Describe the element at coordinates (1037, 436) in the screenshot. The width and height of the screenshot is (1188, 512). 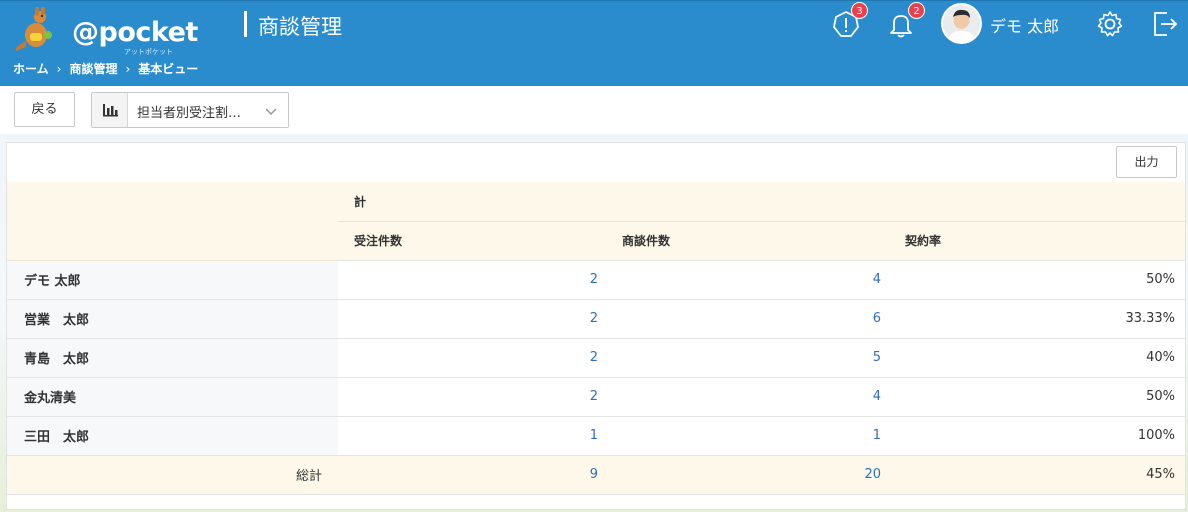
I see `contract-rate: 100%` at that location.